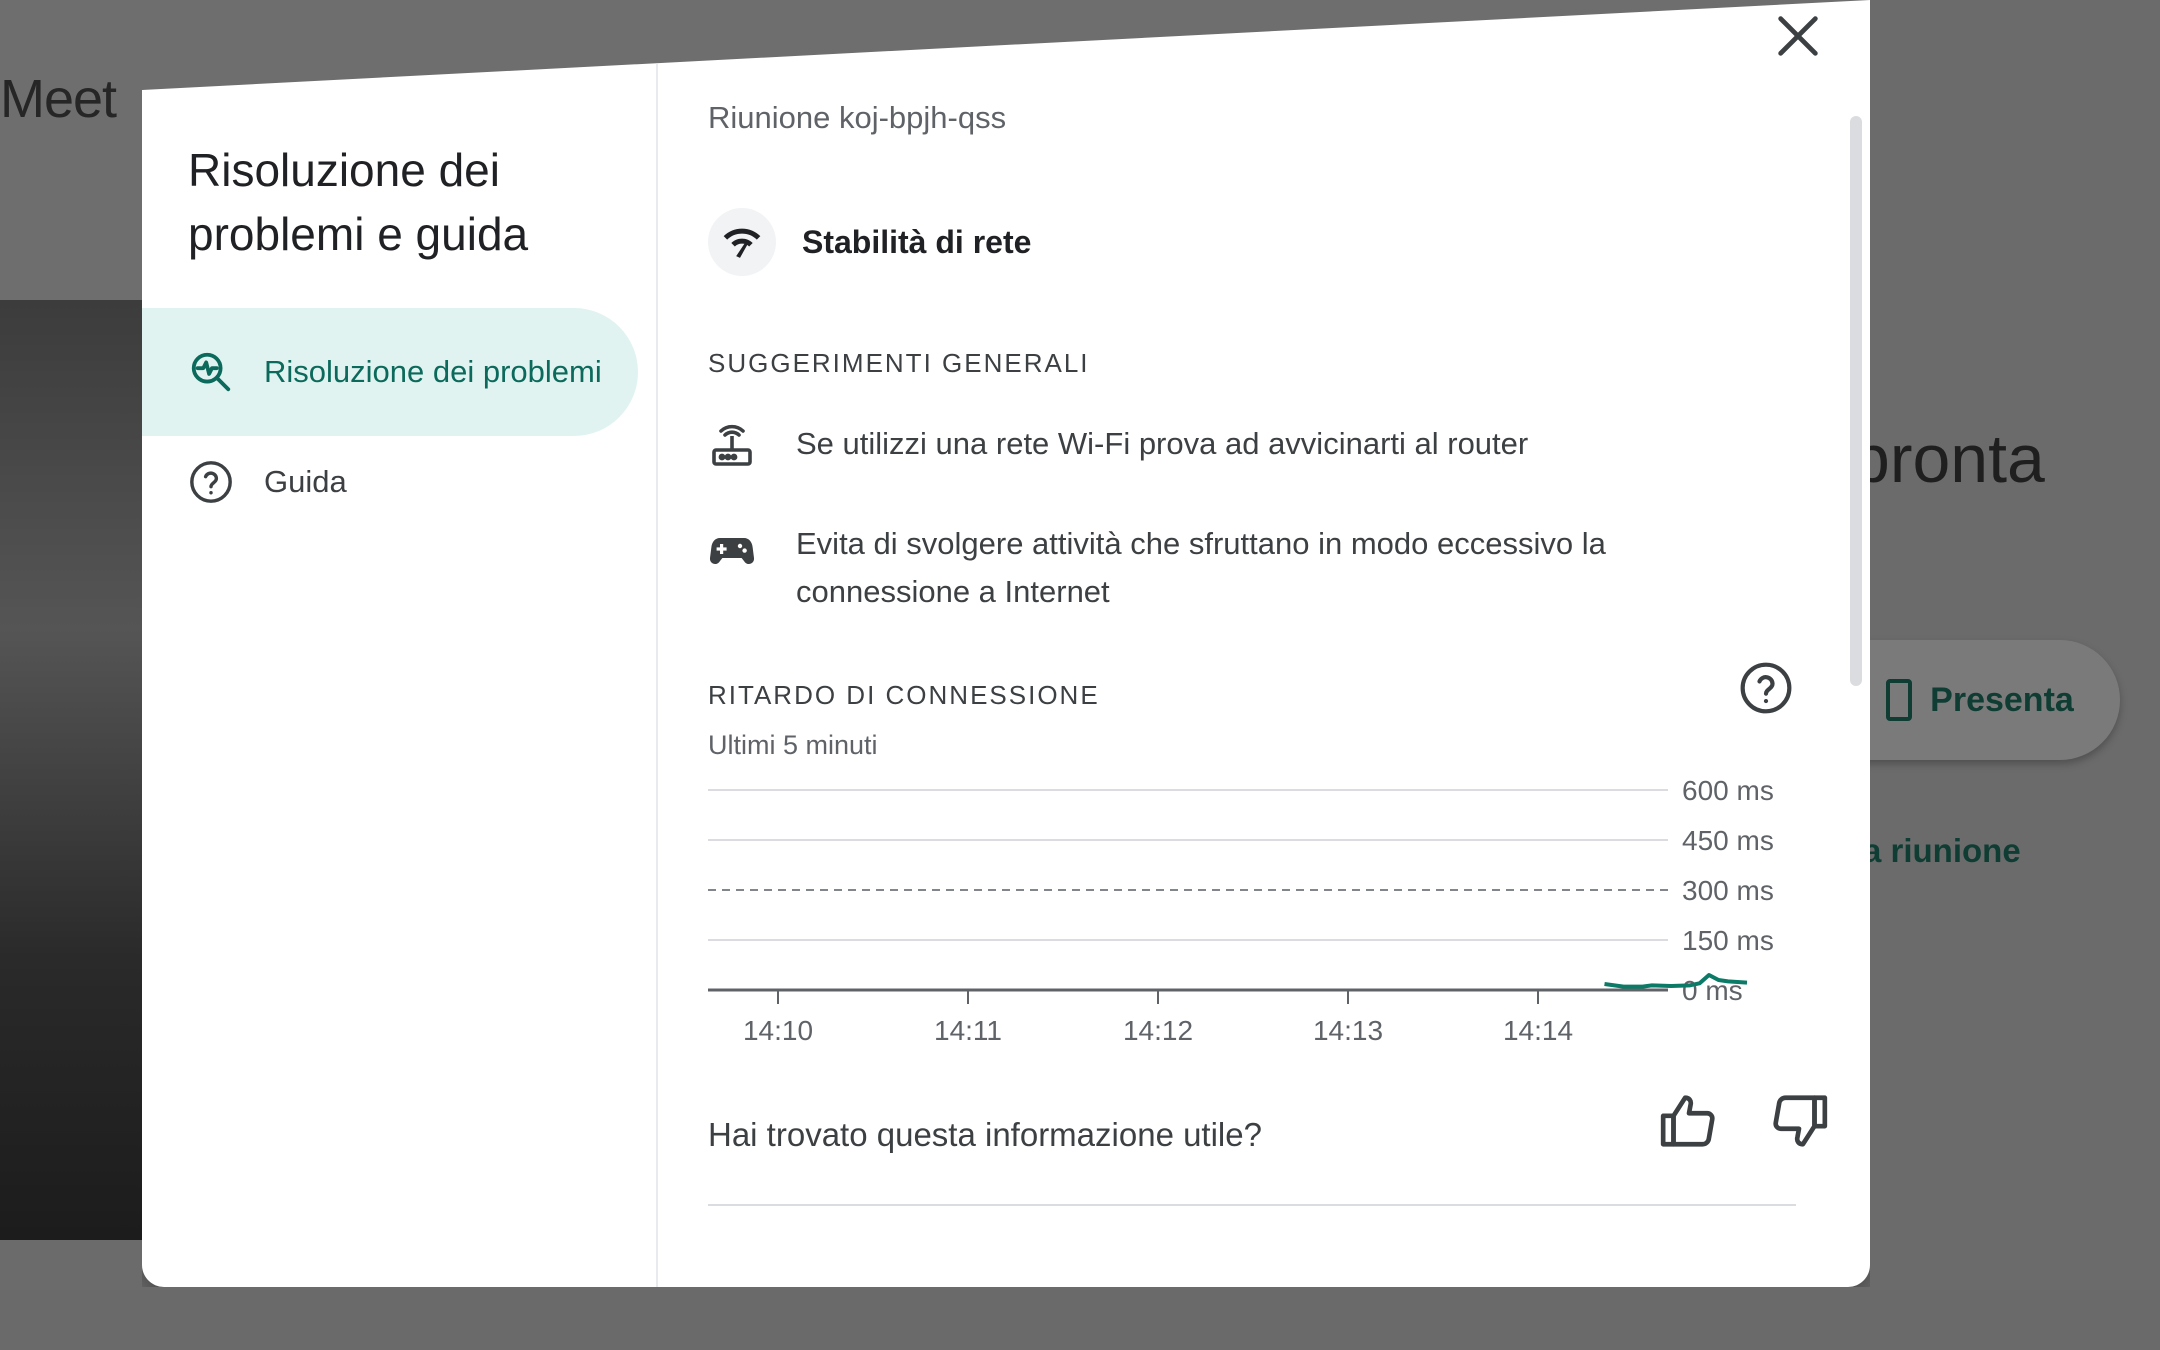  What do you see at coordinates (75, 770) in the screenshot?
I see `video-preview` at bounding box center [75, 770].